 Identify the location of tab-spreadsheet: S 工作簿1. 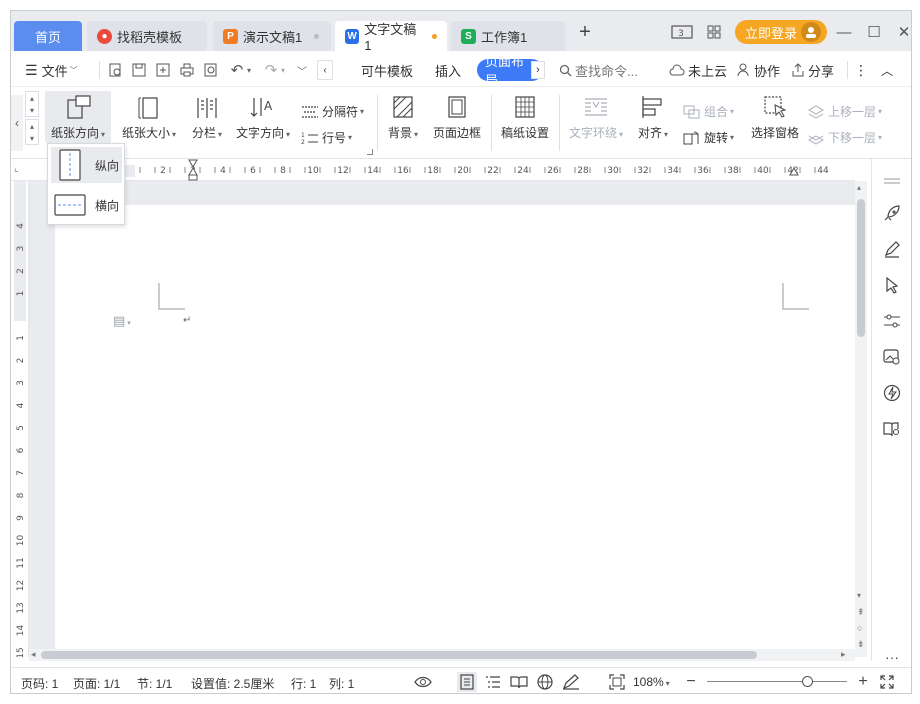
(508, 36).